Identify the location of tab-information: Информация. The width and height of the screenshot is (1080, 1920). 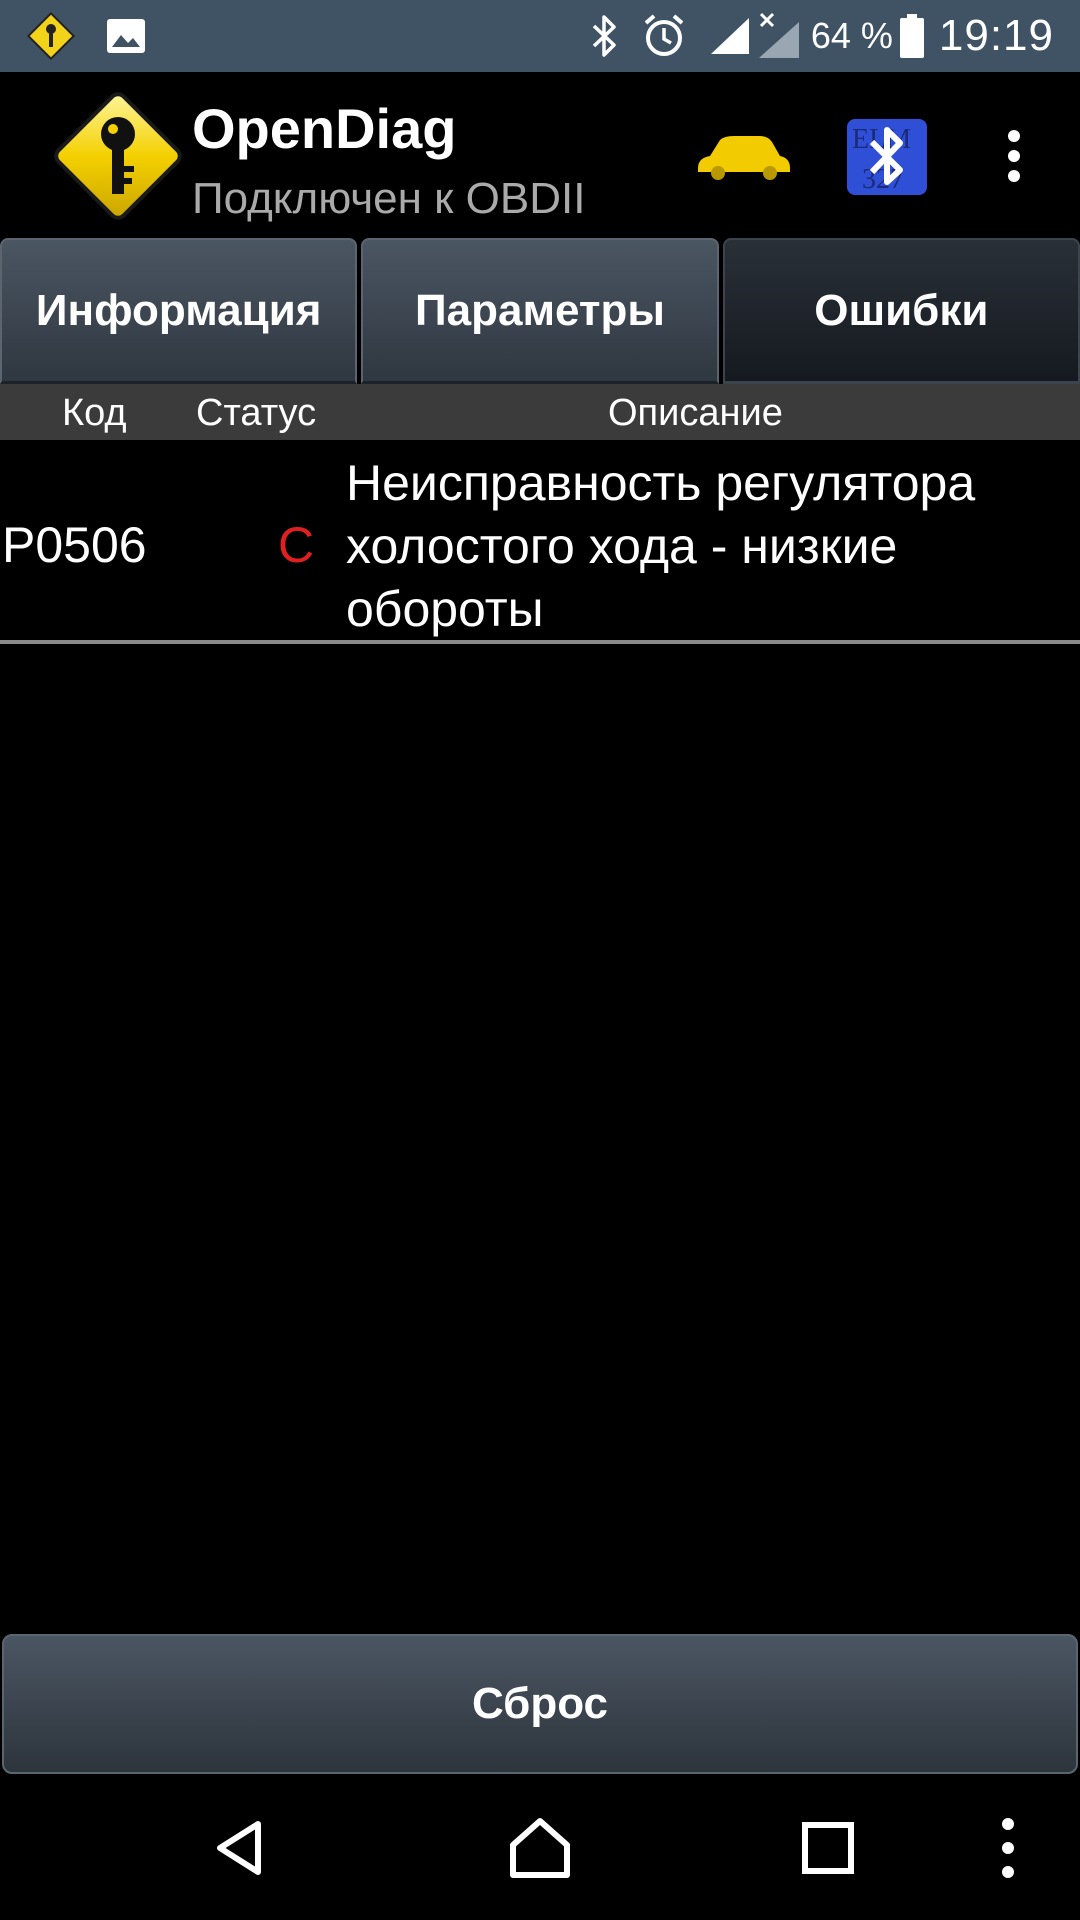
(179, 311).